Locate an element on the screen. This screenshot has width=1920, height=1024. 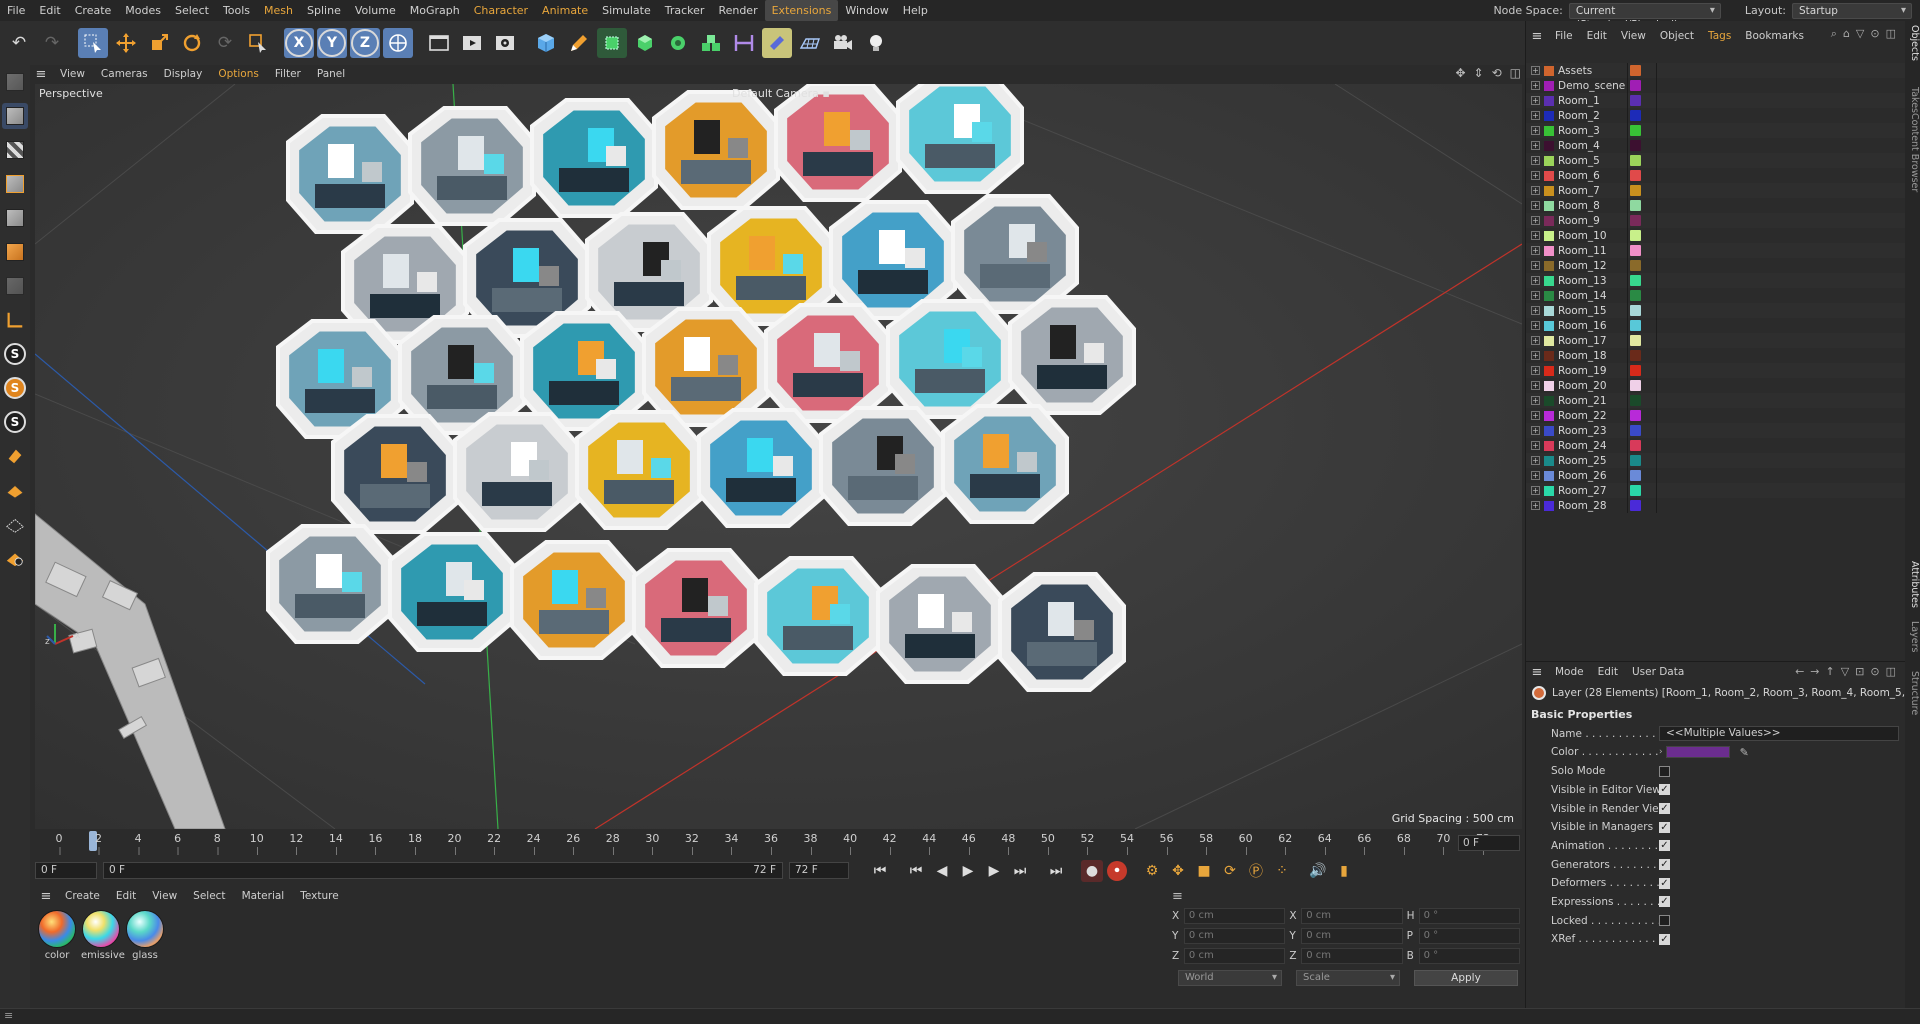
object-name: Demo_scene is located at coordinates (1591, 86).